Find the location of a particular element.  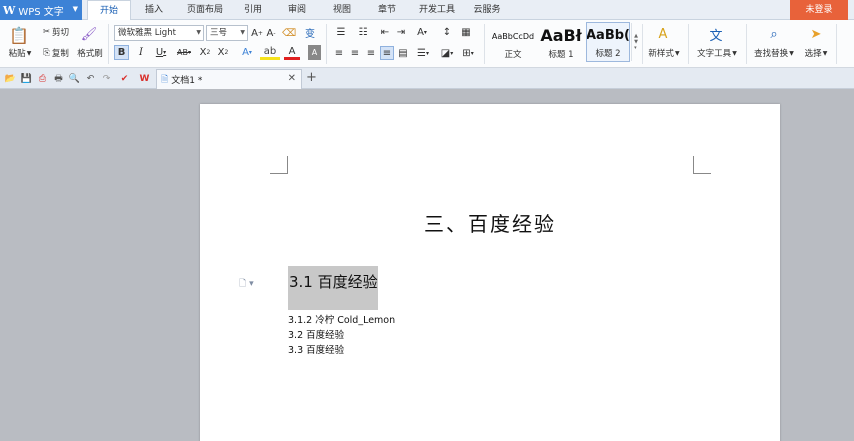

new-style-button: 新样式 ▼ is located at coordinates (664, 53).